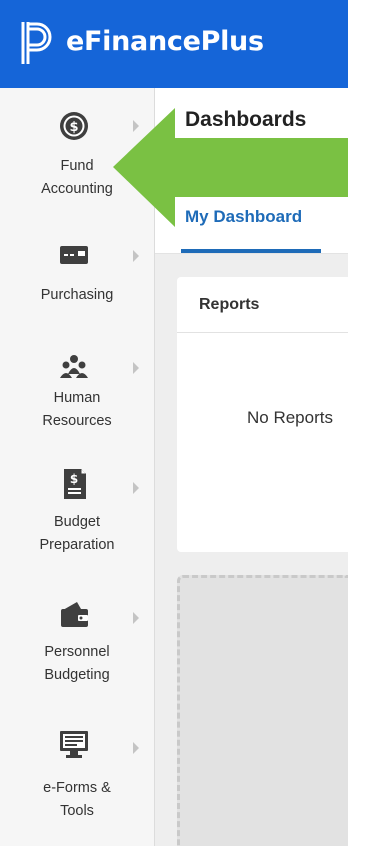 The height and width of the screenshot is (846, 377). What do you see at coordinates (77, 295) in the screenshot?
I see `sidebar-item-label: Purchasing` at bounding box center [77, 295].